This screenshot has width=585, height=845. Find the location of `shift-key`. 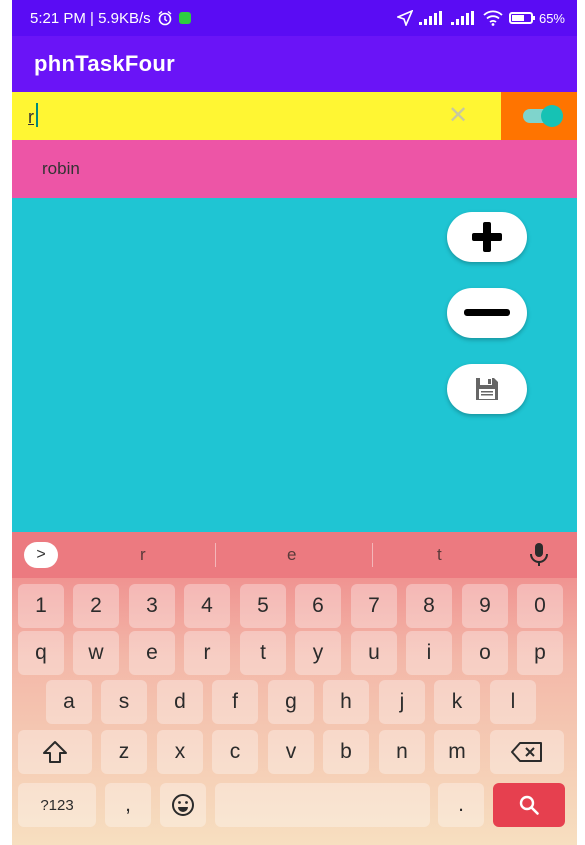

shift-key is located at coordinates (55, 752).